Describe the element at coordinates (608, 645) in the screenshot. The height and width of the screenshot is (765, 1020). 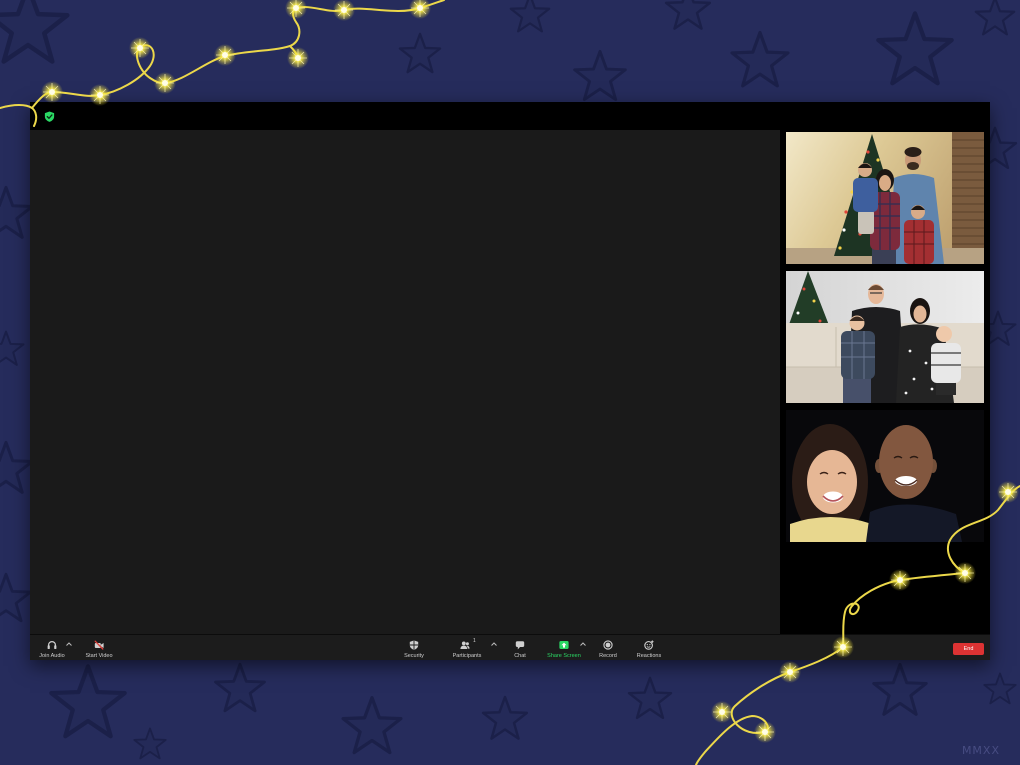
I see `record-icon` at that location.